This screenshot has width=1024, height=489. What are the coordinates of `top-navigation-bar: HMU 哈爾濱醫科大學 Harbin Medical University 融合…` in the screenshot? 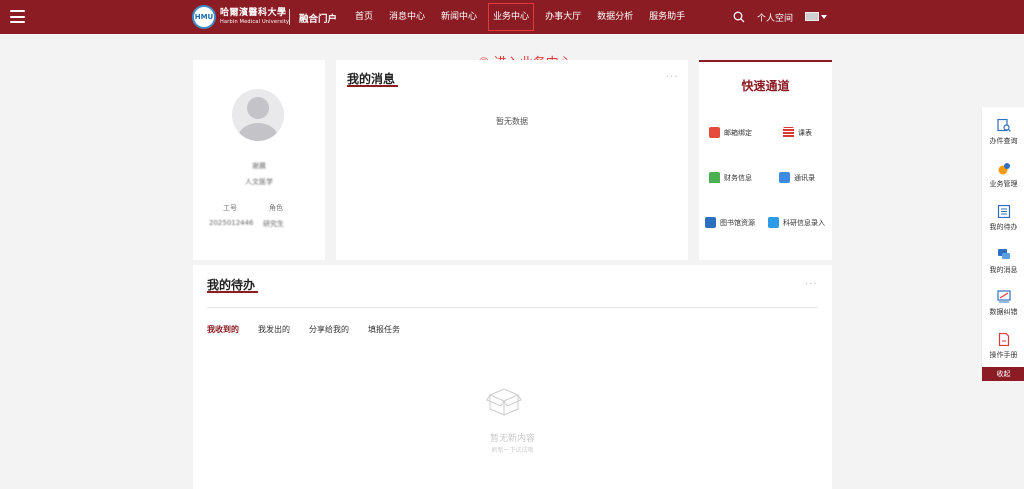 It's located at (512, 17).